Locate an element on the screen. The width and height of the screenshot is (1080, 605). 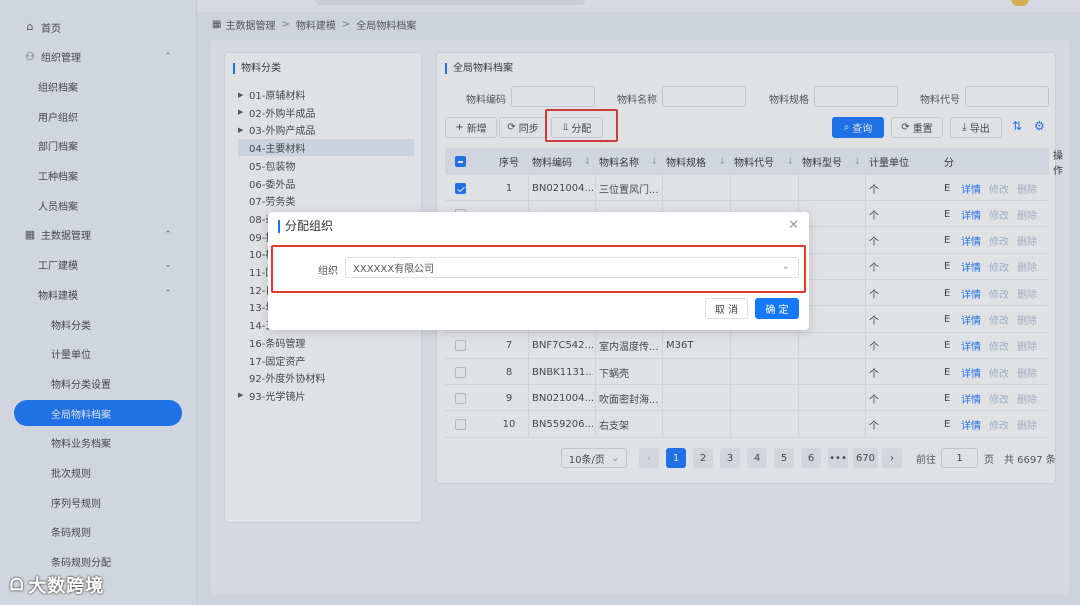
cancel-button: 取 消 is located at coordinates (726, 308).